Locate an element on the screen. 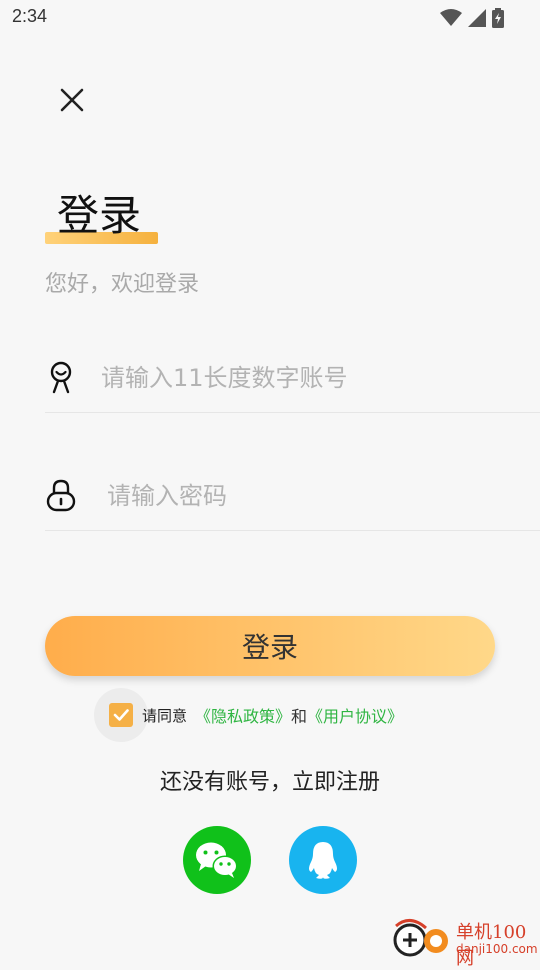  qq-login-button is located at coordinates (323, 860).